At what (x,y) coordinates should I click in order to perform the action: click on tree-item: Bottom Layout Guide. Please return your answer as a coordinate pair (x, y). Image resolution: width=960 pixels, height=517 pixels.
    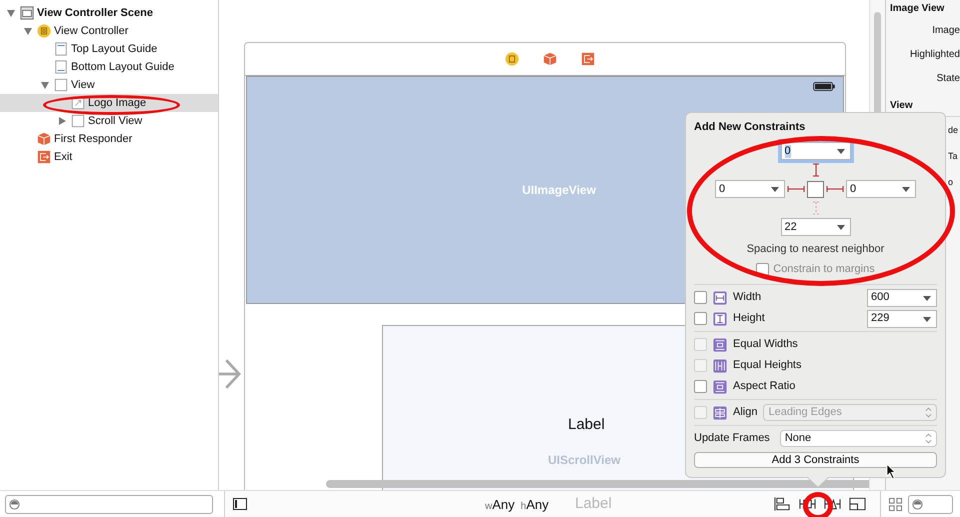
    Looking at the image, I should click on (109, 67).